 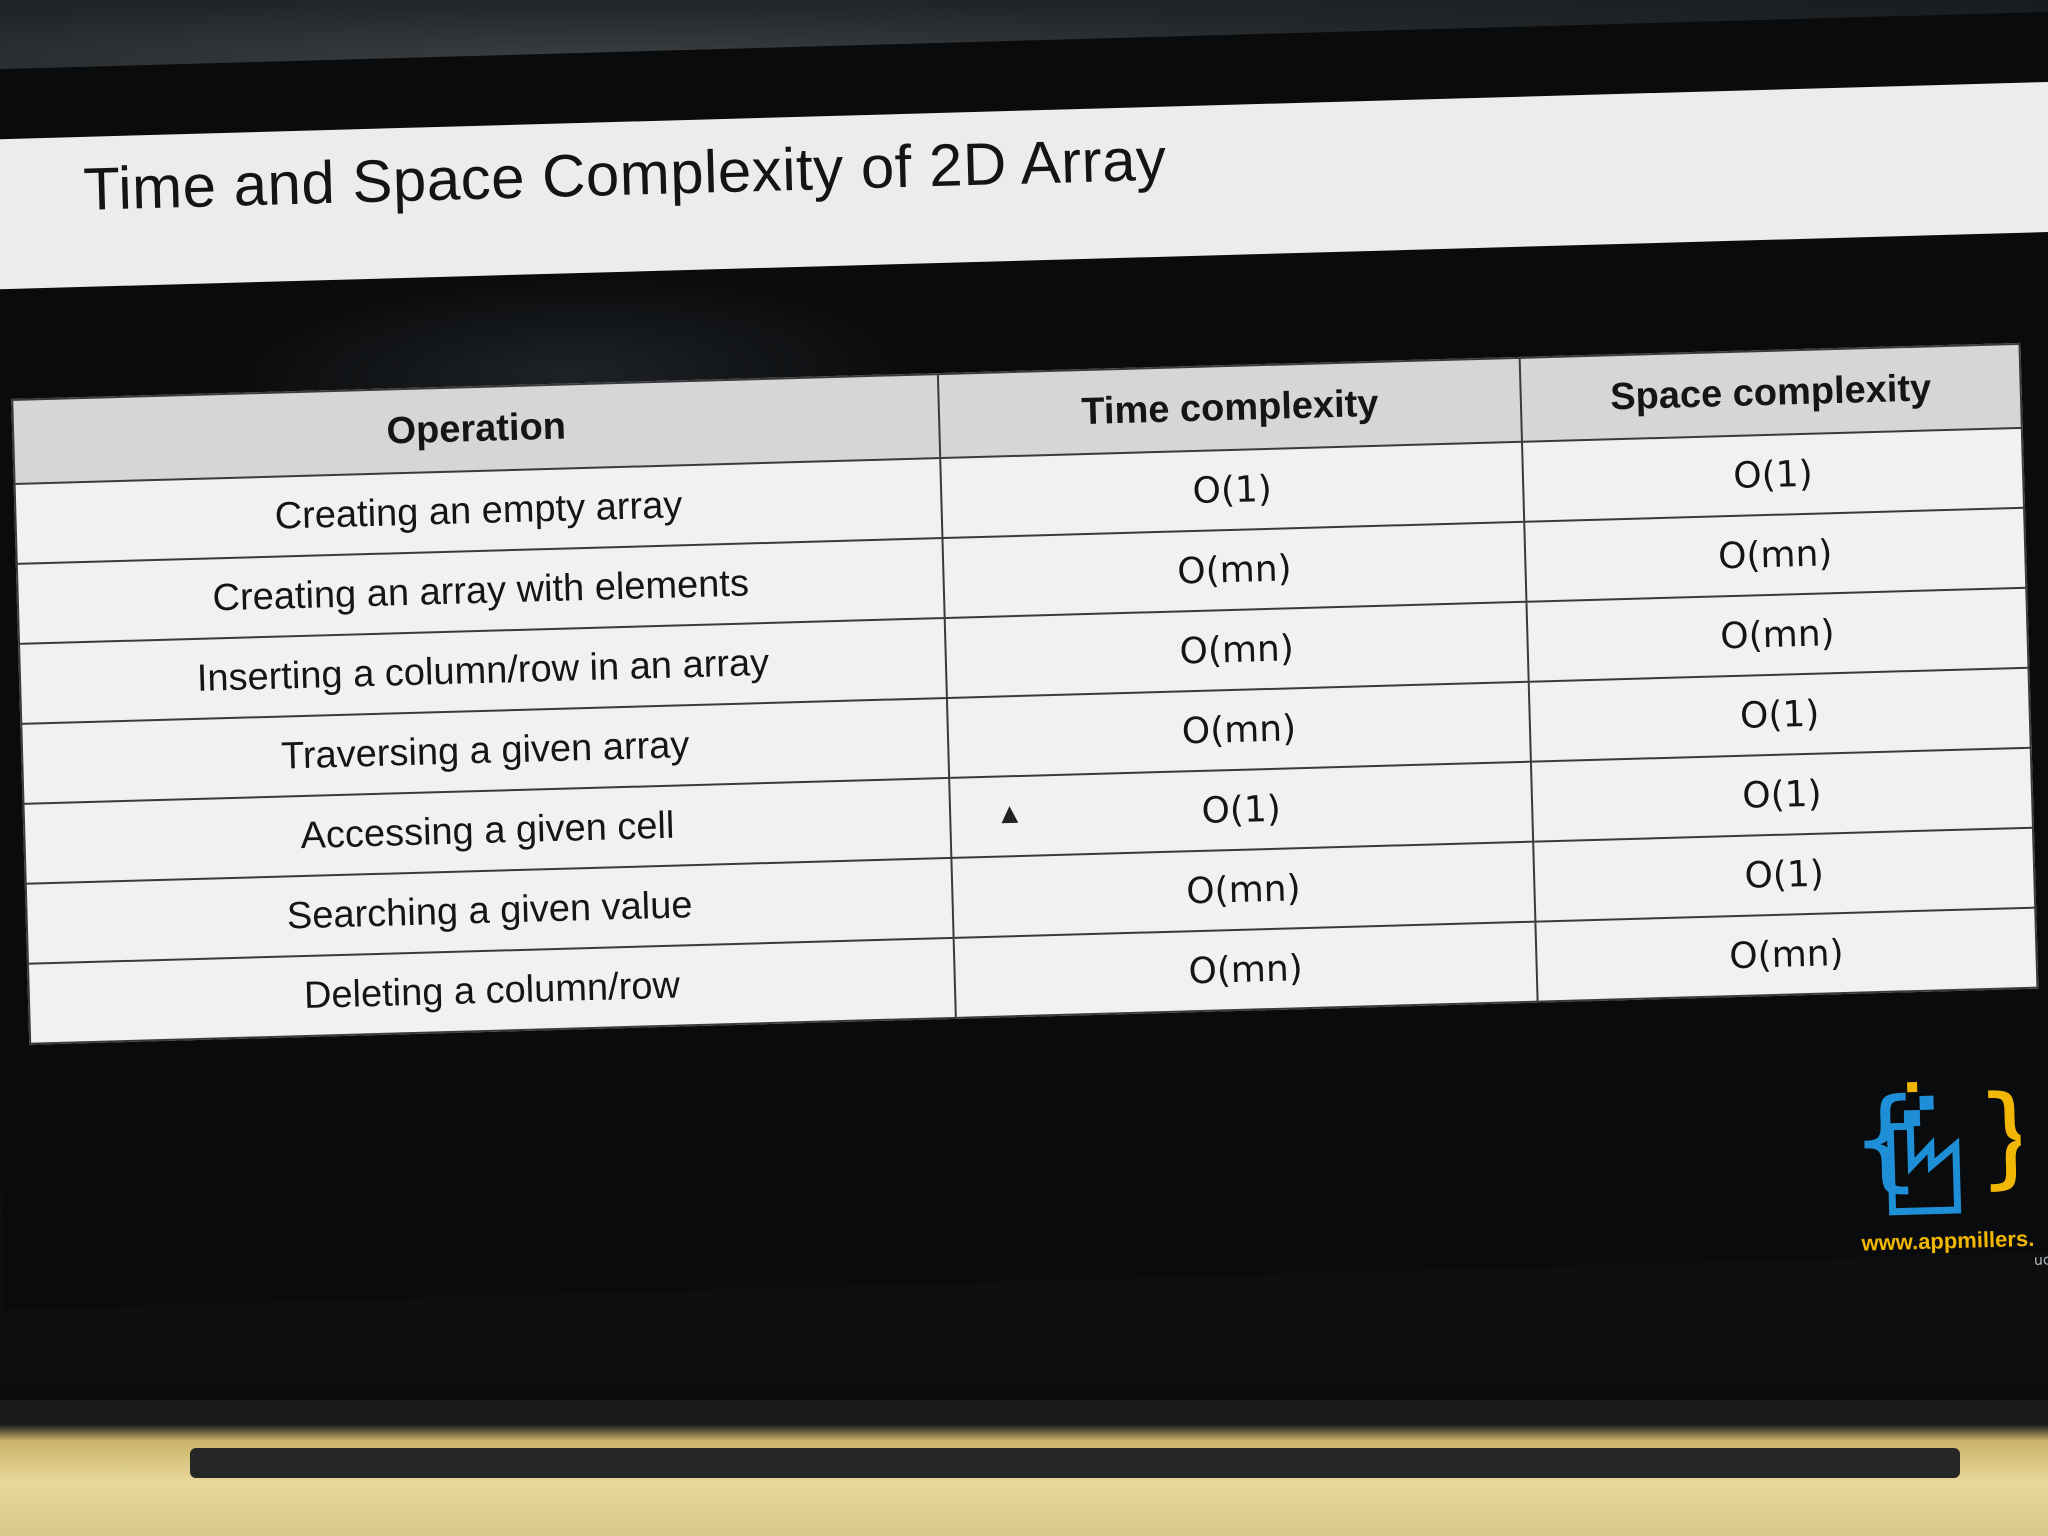 I want to click on mouse-pointer-icon: ▲, so click(x=1009, y=814).